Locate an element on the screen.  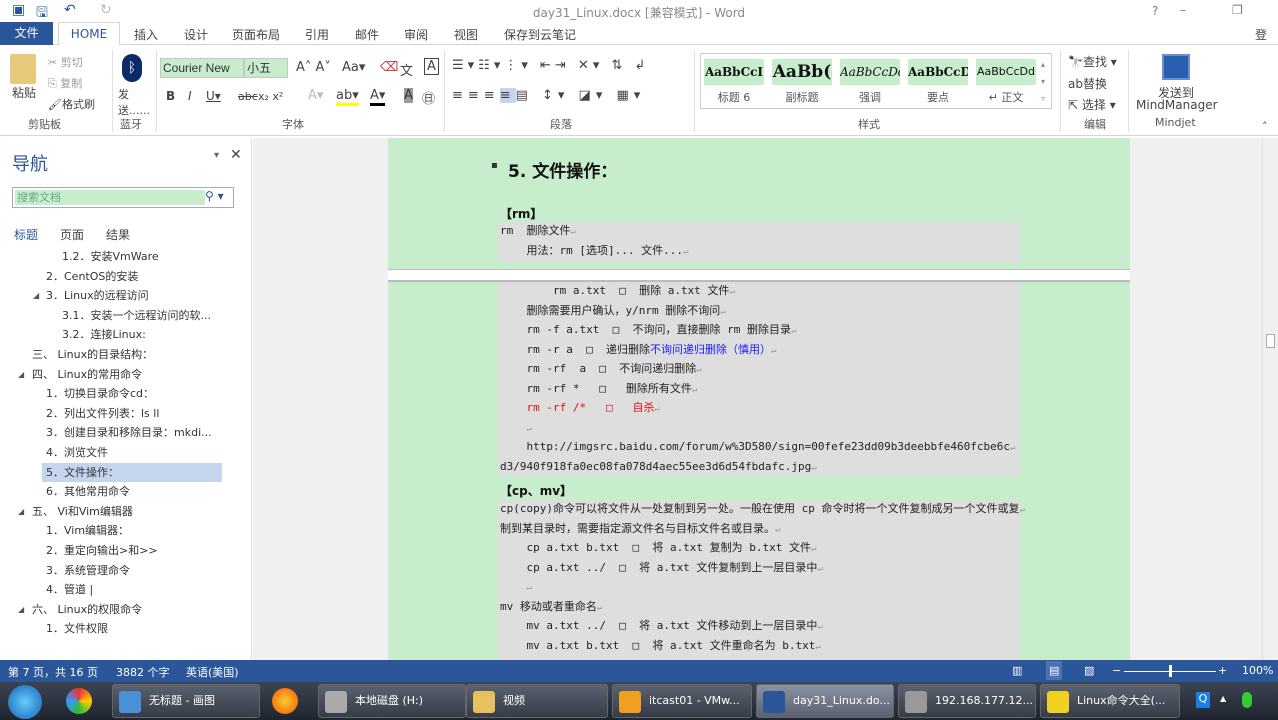
print-layout-icon: ▤ is located at coordinates (1054, 670).